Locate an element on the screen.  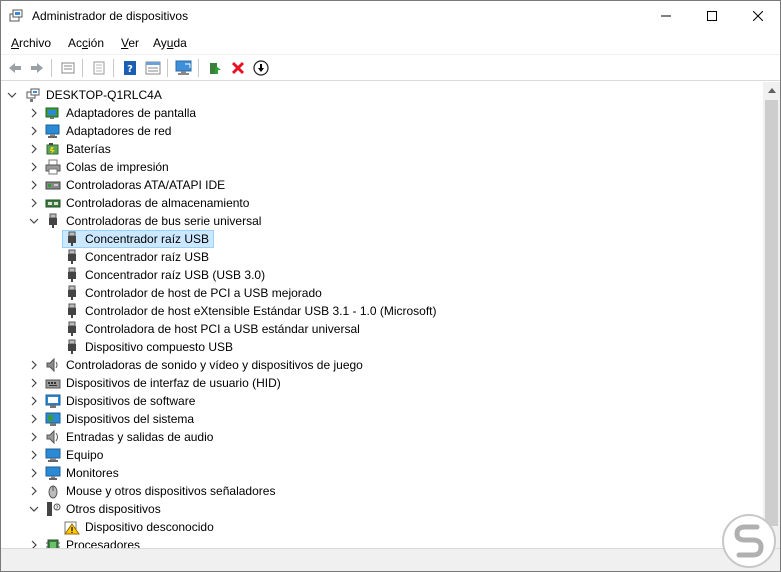
tree-item-label: Otros dispositivos is located at coordinates (113, 509).